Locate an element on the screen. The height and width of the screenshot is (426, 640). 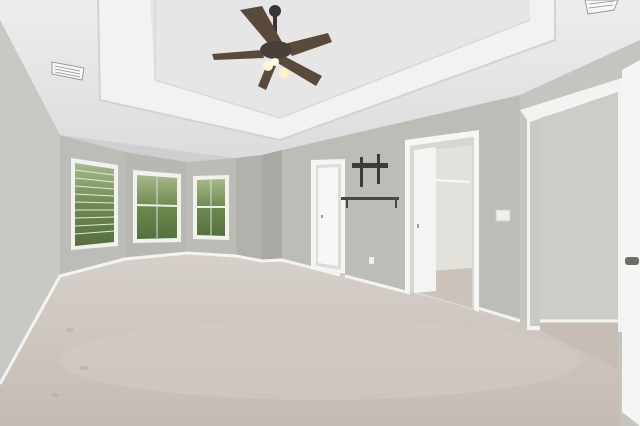
wall-outlet is located at coordinates (371, 260).